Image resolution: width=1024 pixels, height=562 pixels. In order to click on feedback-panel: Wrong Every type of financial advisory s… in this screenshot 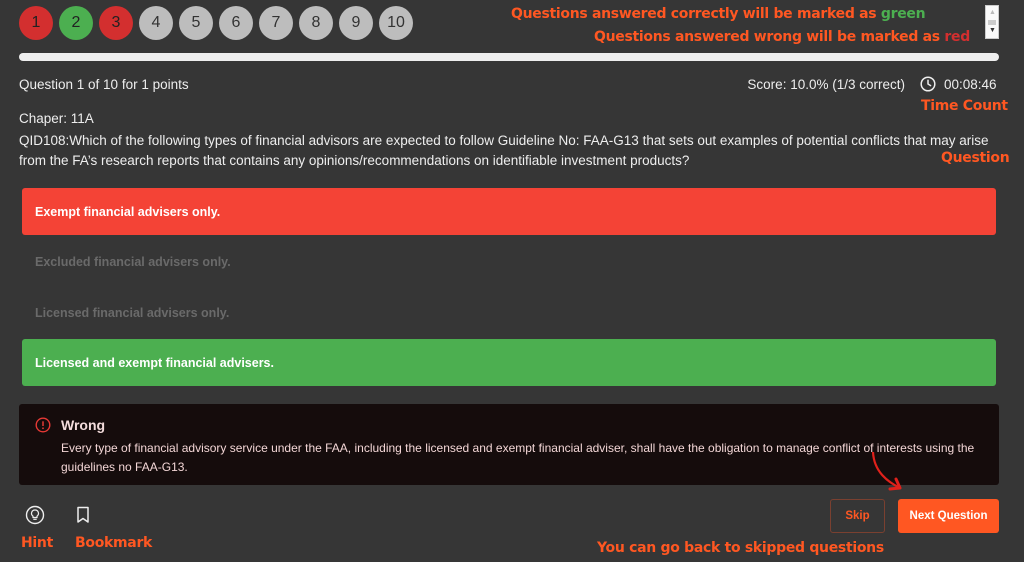, I will do `click(509, 444)`.